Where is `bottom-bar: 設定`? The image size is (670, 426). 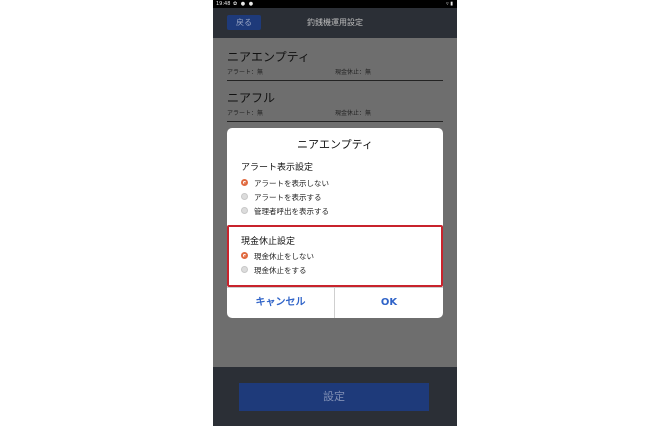 bottom-bar: 設定 is located at coordinates (335, 396).